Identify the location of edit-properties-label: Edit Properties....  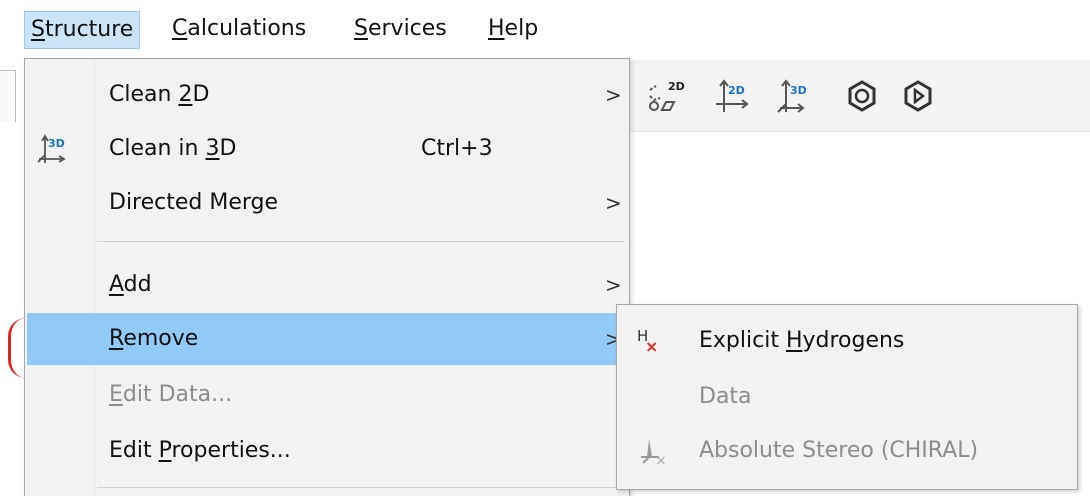
(200, 450).